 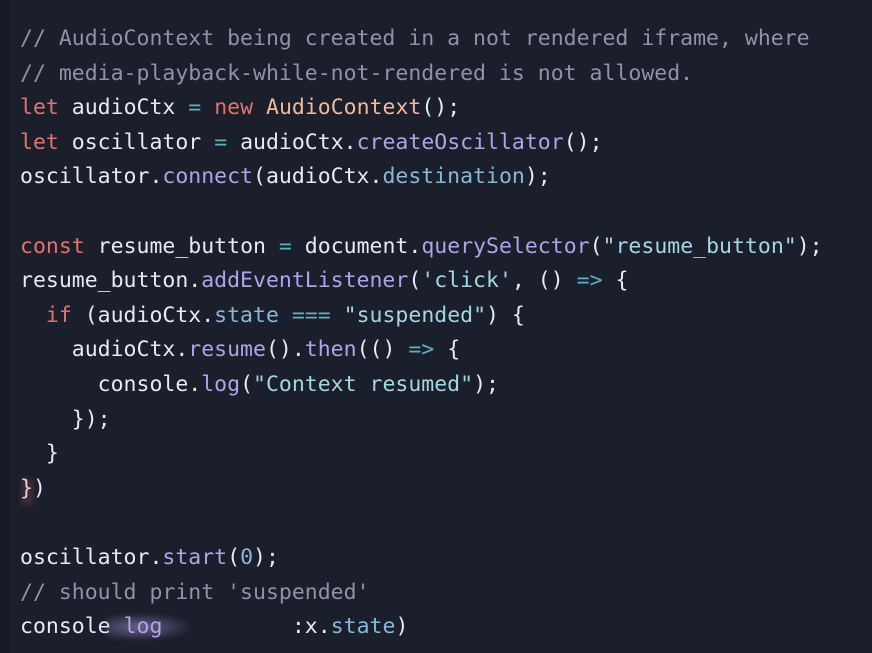 I want to click on code-line: }), so click(x=446, y=489).